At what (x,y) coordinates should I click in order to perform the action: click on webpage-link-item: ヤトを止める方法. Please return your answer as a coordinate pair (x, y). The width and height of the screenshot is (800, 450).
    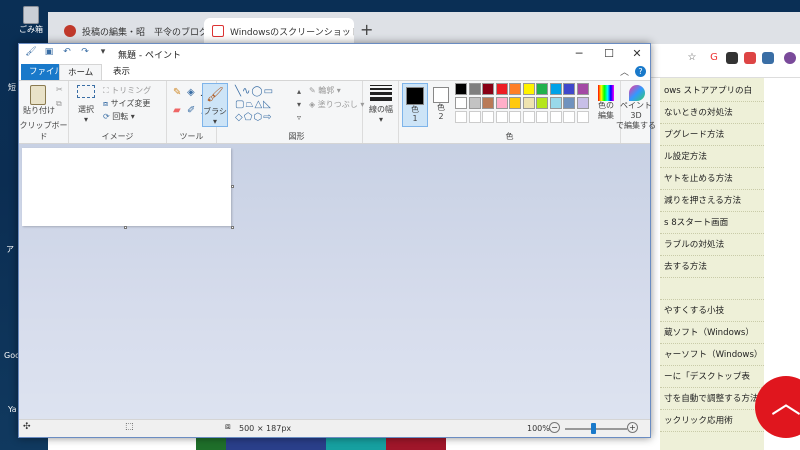
    Looking at the image, I should click on (712, 179).